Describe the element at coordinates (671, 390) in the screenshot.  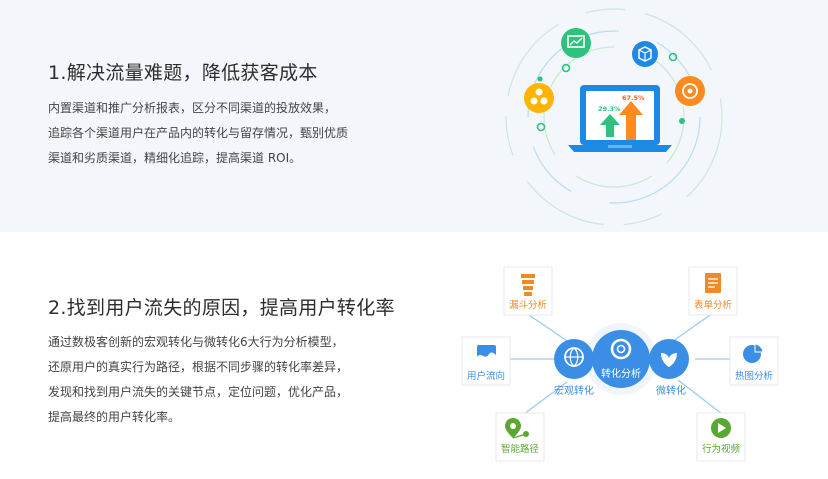
I see `micro-label: 微转化` at that location.